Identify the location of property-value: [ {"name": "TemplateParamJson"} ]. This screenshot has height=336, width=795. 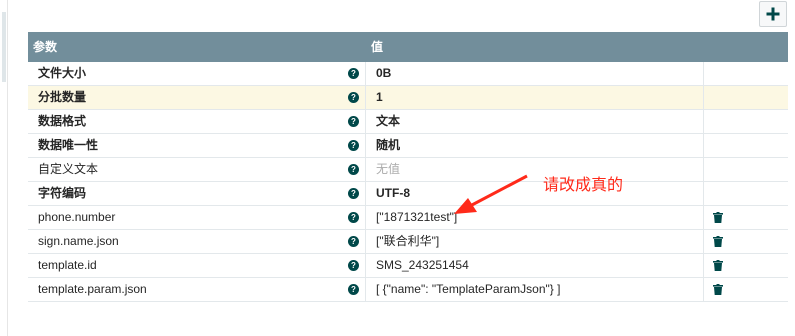
(535, 289).